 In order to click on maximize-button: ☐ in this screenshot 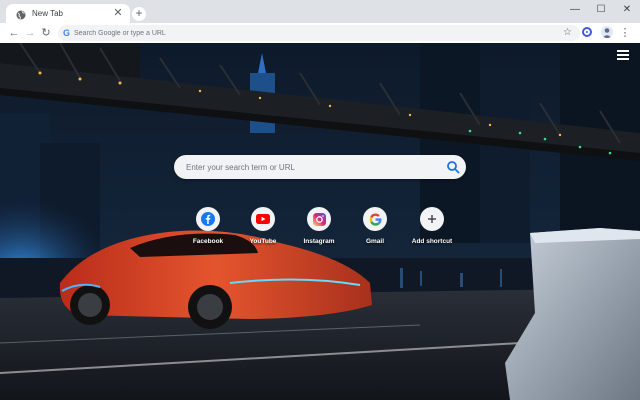, I will do `click(601, 10)`.